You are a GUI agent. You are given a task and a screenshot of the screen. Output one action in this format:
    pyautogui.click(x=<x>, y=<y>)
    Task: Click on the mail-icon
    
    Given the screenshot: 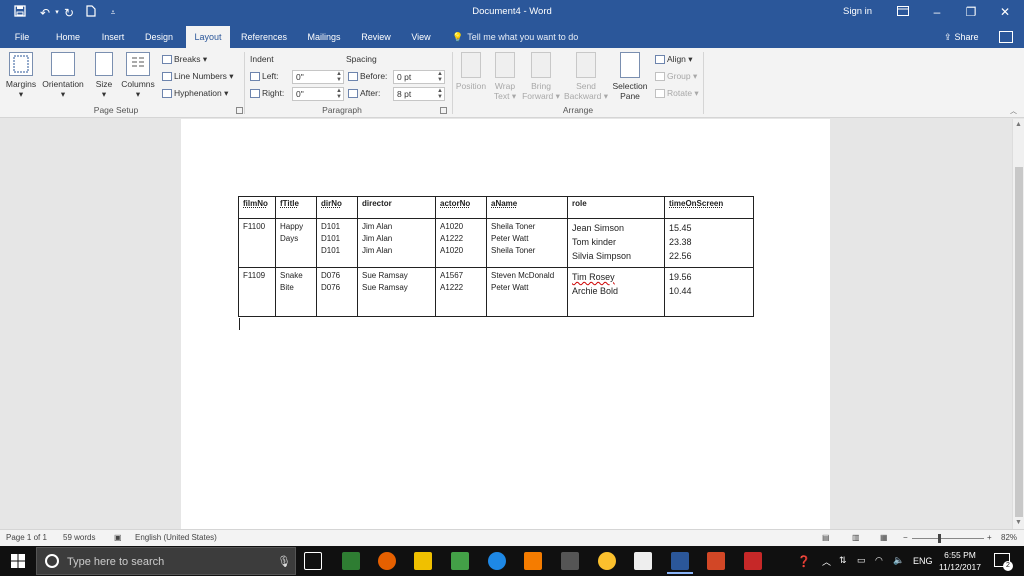 What is the action you would take?
    pyautogui.click(x=643, y=561)
    